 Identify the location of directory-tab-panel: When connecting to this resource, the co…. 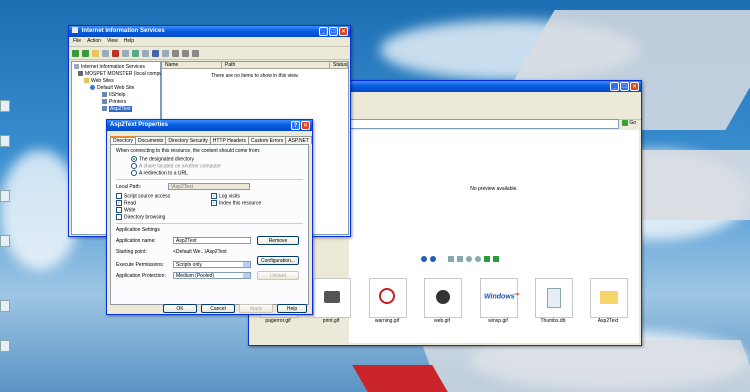
(209, 224).